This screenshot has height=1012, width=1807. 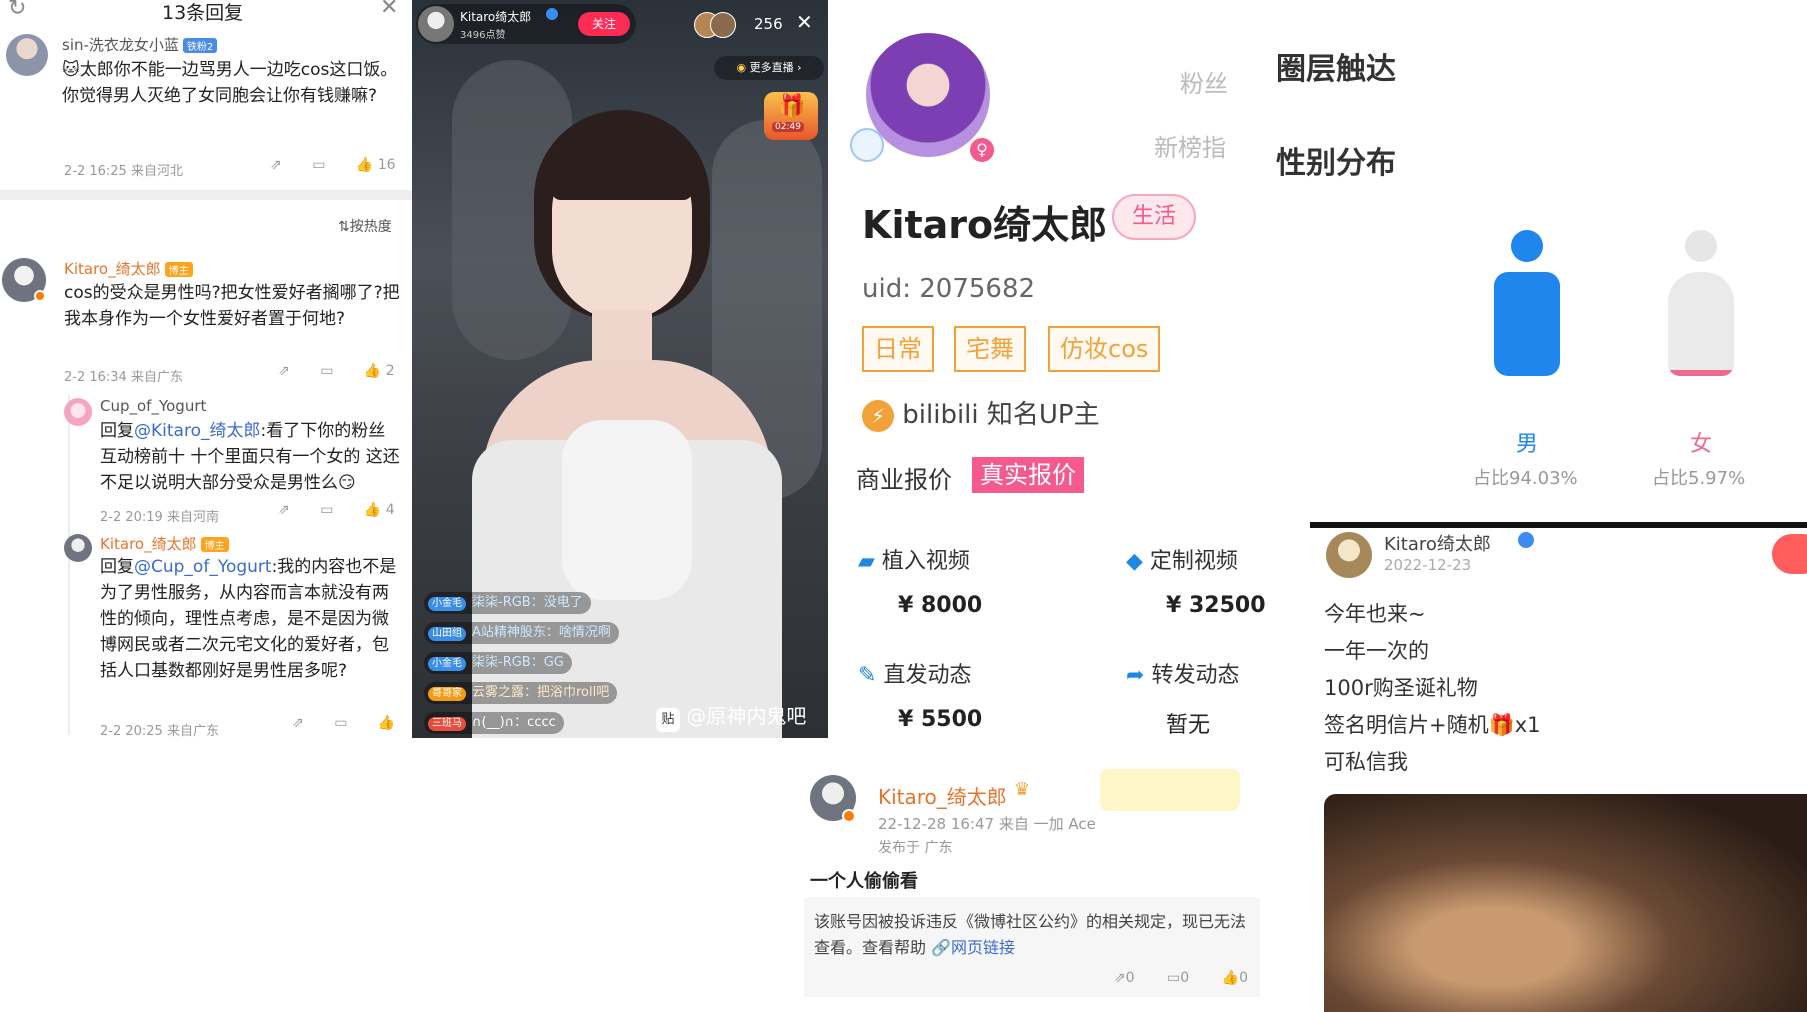 What do you see at coordinates (768, 24) in the screenshot?
I see `viewer-count: 256` at bounding box center [768, 24].